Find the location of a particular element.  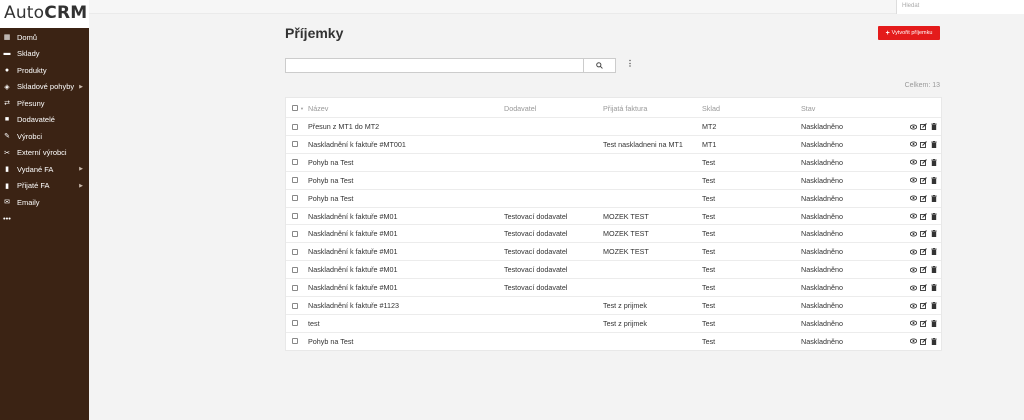

table-row: test Test z prijmek Test Naskladněno is located at coordinates (613, 322).